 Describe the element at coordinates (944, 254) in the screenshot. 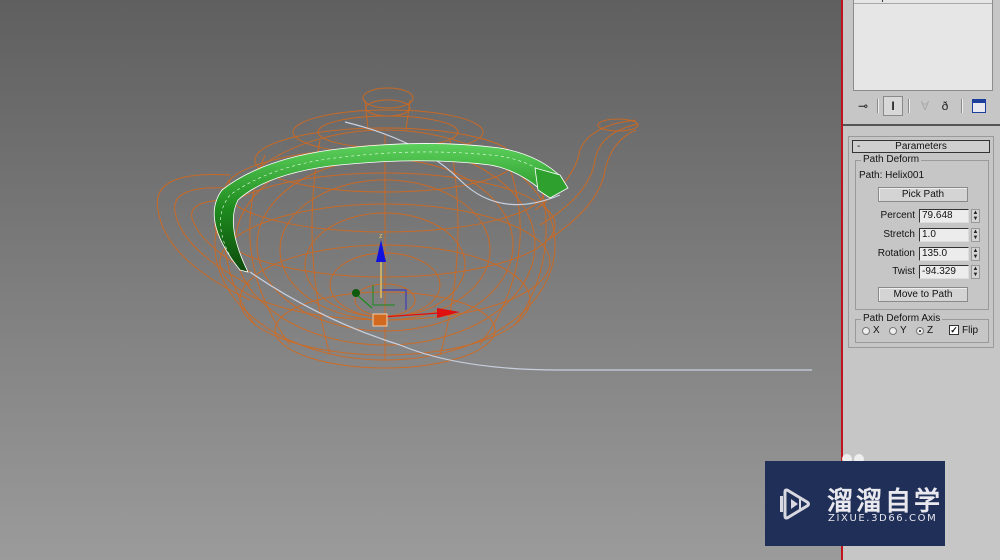

I see `rotation-field: 135.0` at that location.